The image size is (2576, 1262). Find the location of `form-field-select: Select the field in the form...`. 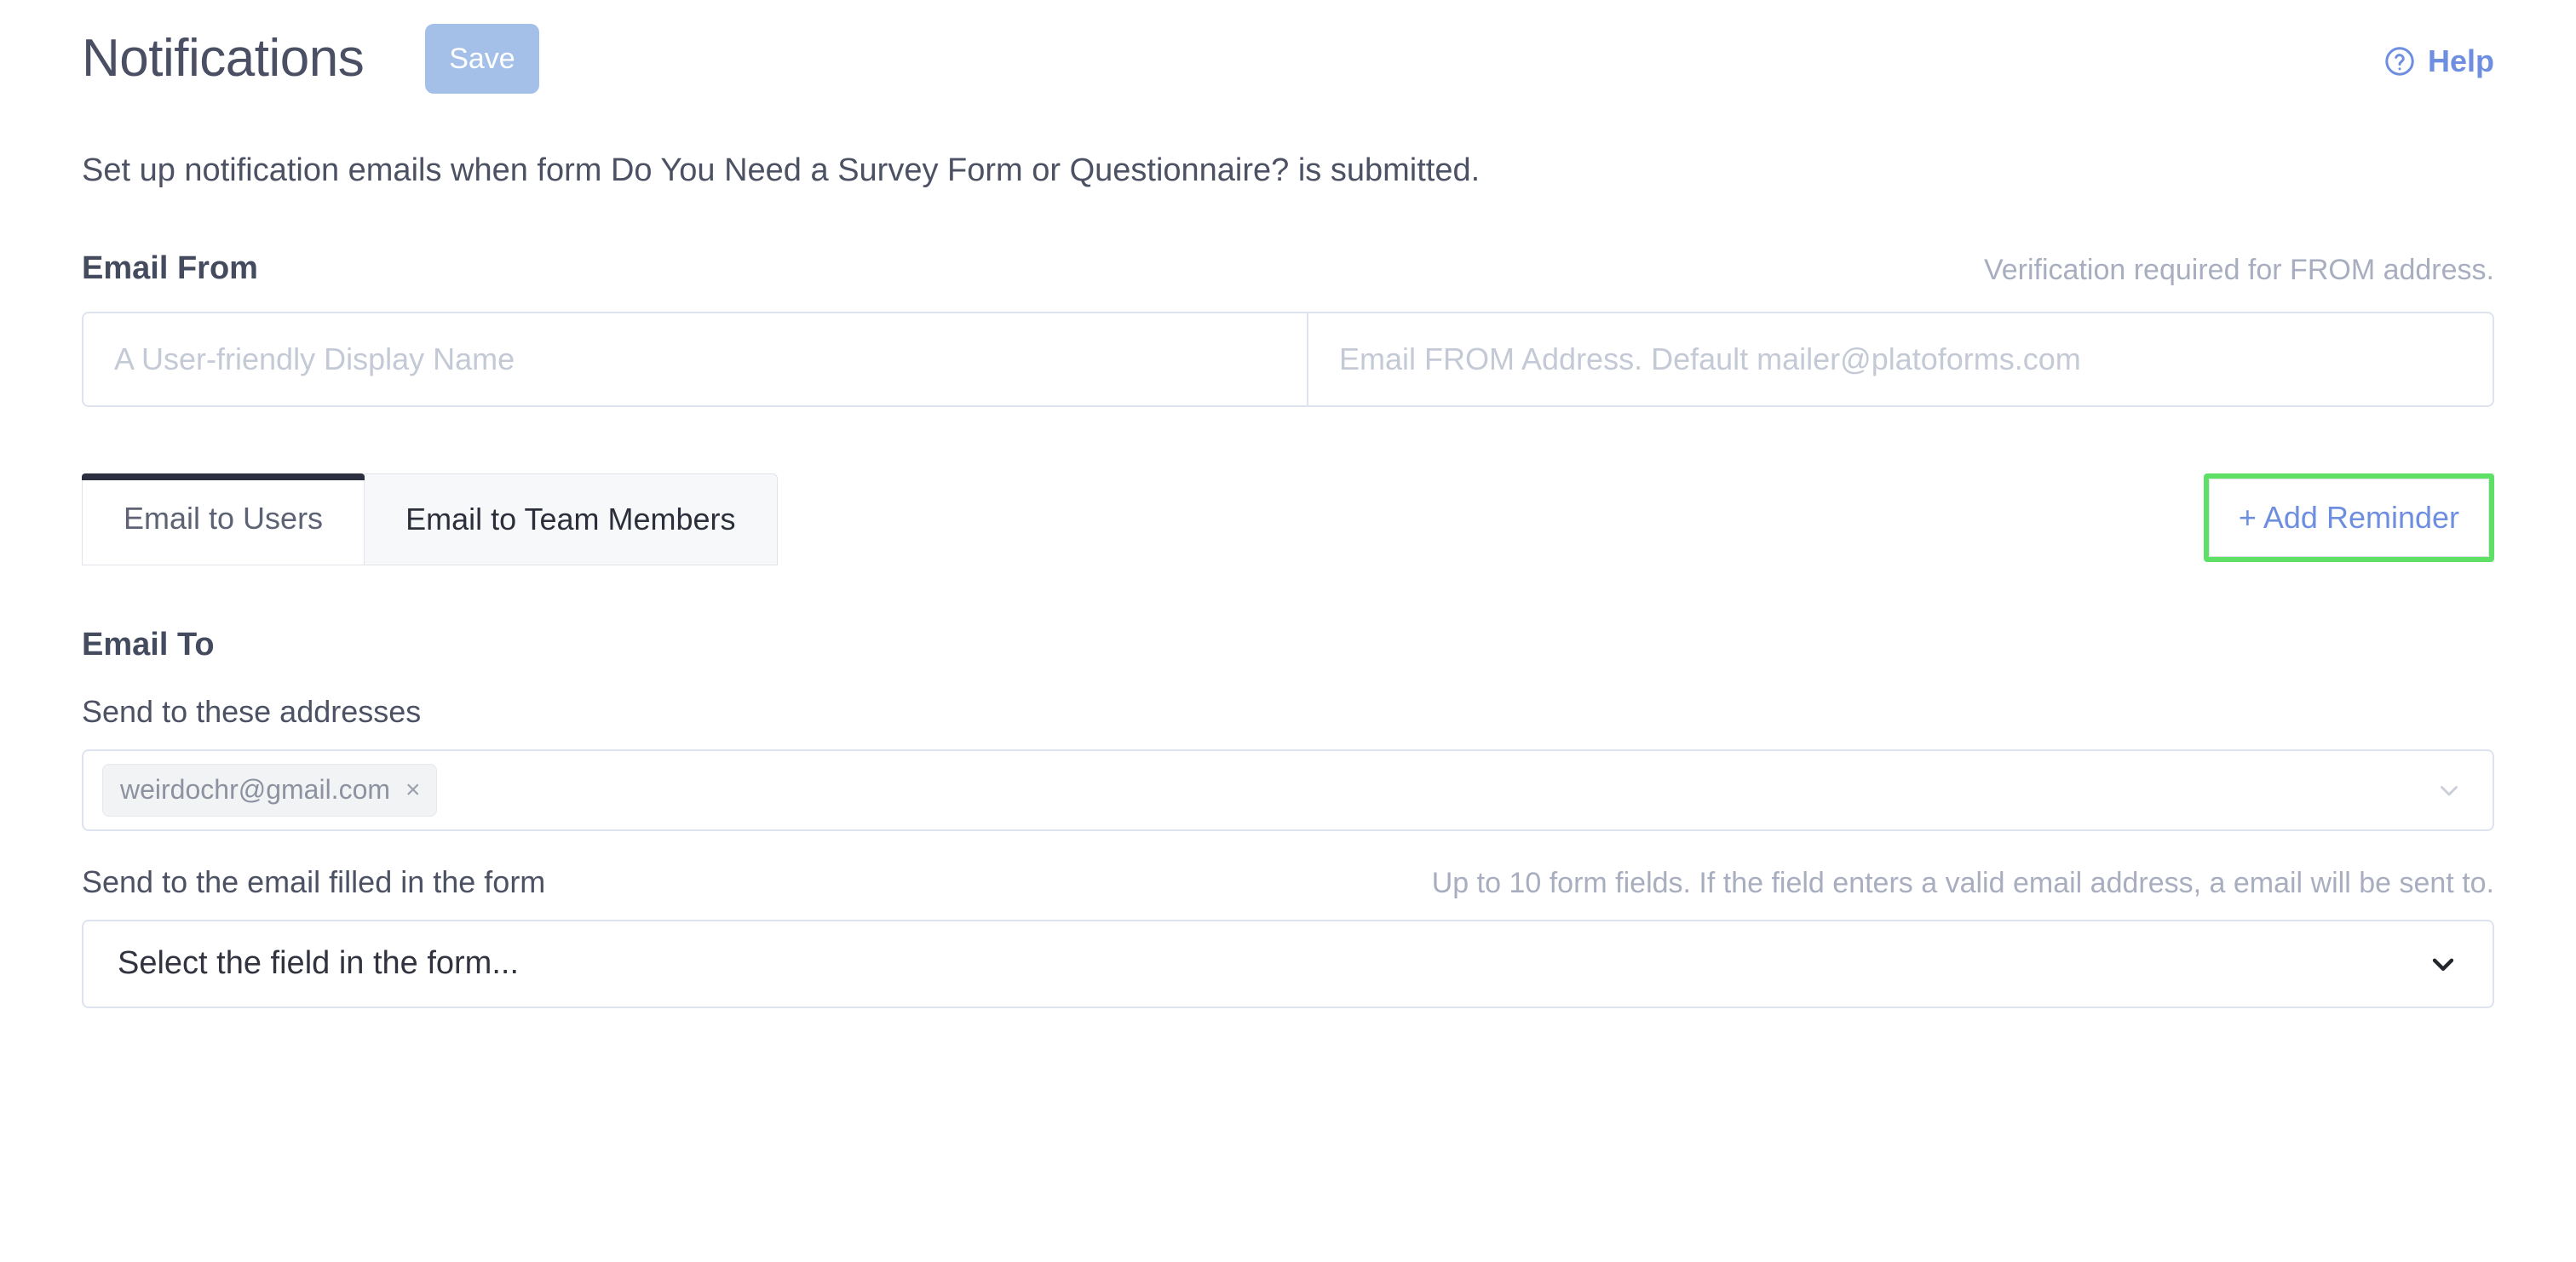

form-field-select: Select the field in the form... is located at coordinates (1288, 963).